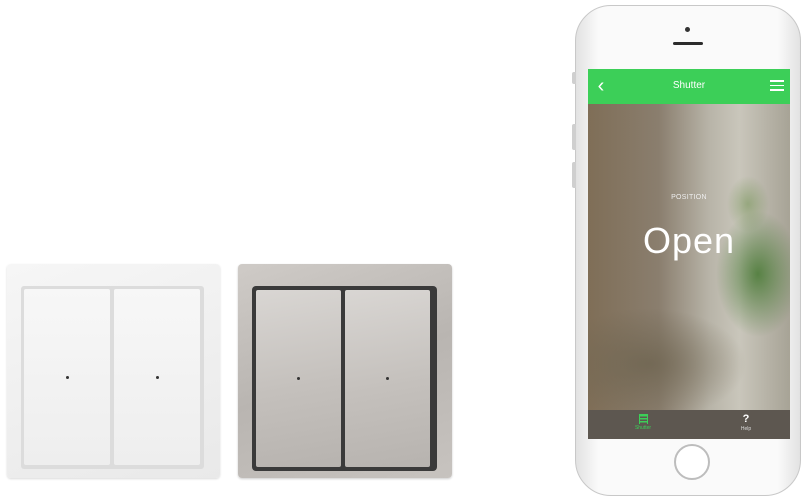  I want to click on position-label: POSITION, so click(689, 197).